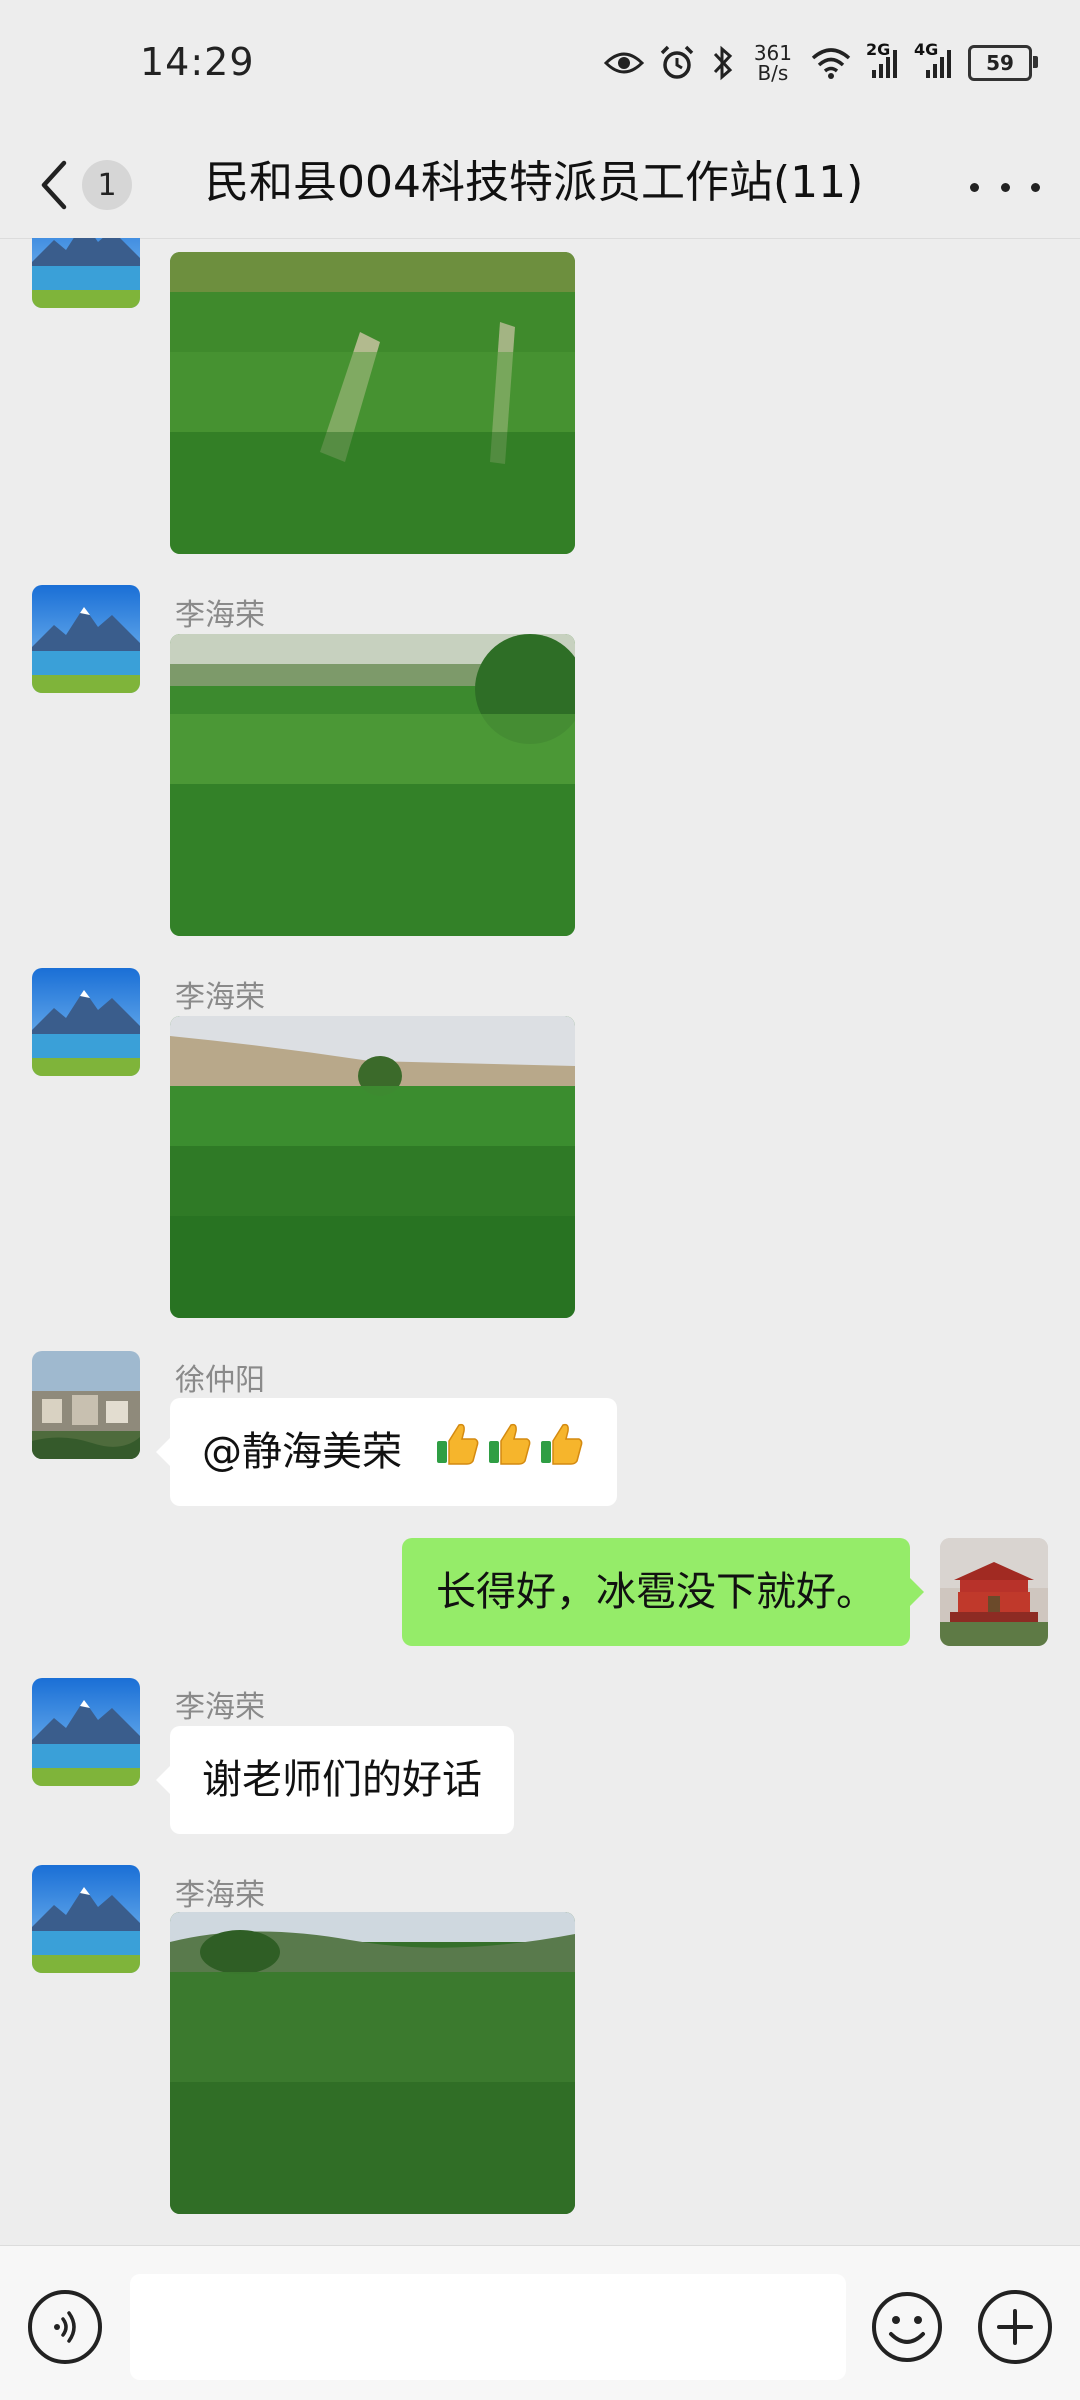 Image resolution: width=1080 pixels, height=2400 pixels. I want to click on sim1-label: 2G, so click(878, 49).